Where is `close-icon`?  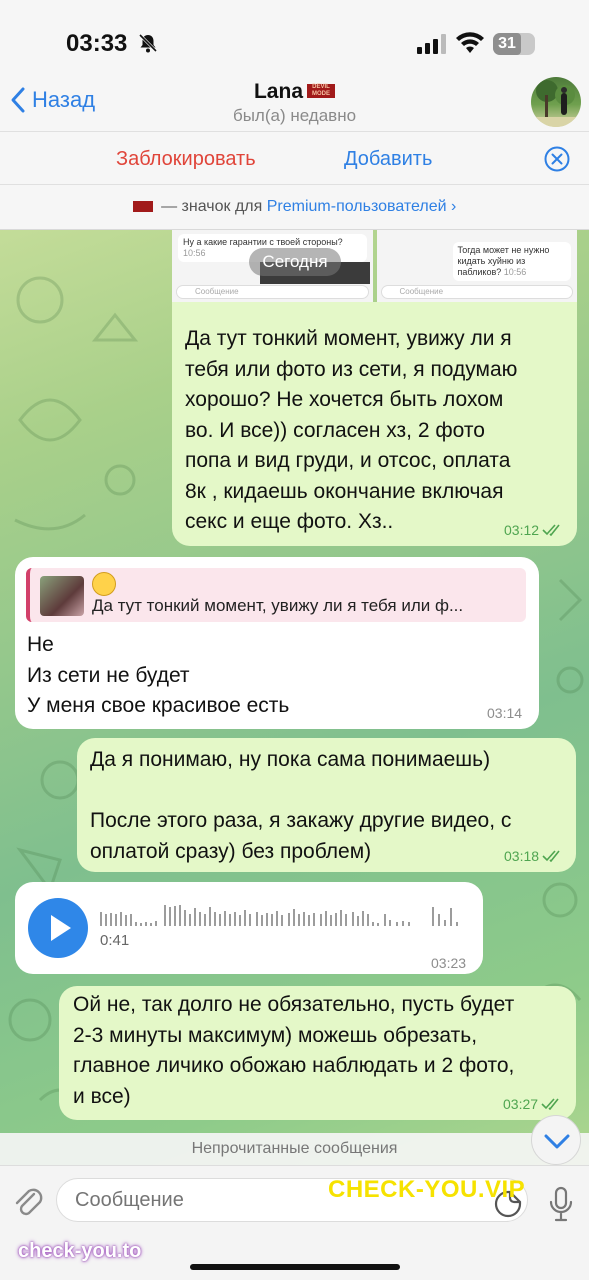 close-icon is located at coordinates (557, 159).